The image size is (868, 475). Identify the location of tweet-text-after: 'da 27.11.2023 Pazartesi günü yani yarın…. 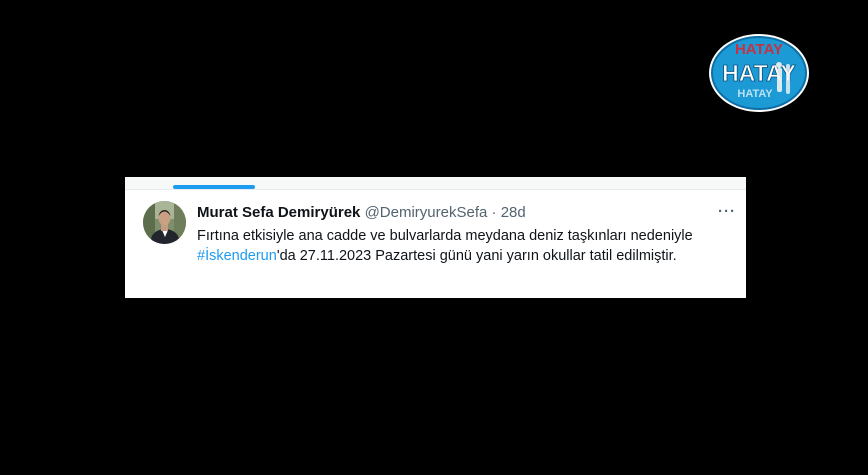
(476, 256).